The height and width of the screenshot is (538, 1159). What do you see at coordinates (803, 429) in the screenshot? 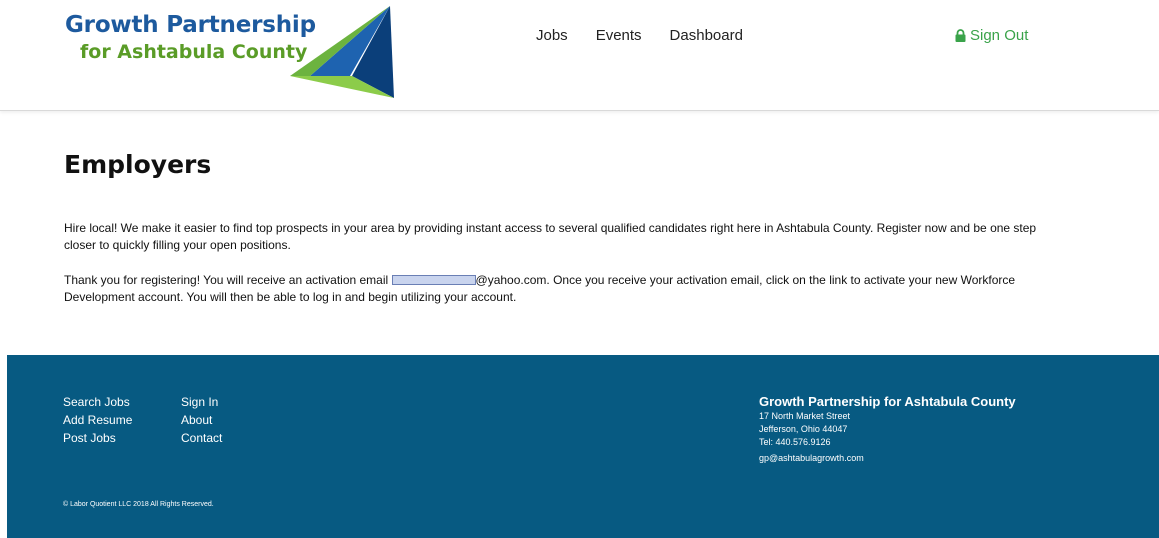
I see `org-address-city: Jefferson, Ohio 44047` at bounding box center [803, 429].